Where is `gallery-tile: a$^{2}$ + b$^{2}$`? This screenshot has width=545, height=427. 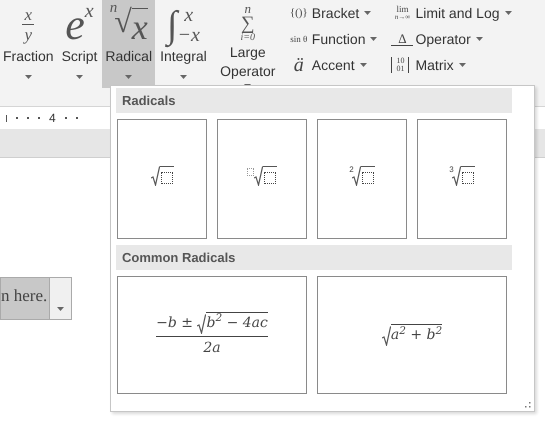
gallery-tile: a$^{2}$ + b$^{2}$ is located at coordinates (412, 335).